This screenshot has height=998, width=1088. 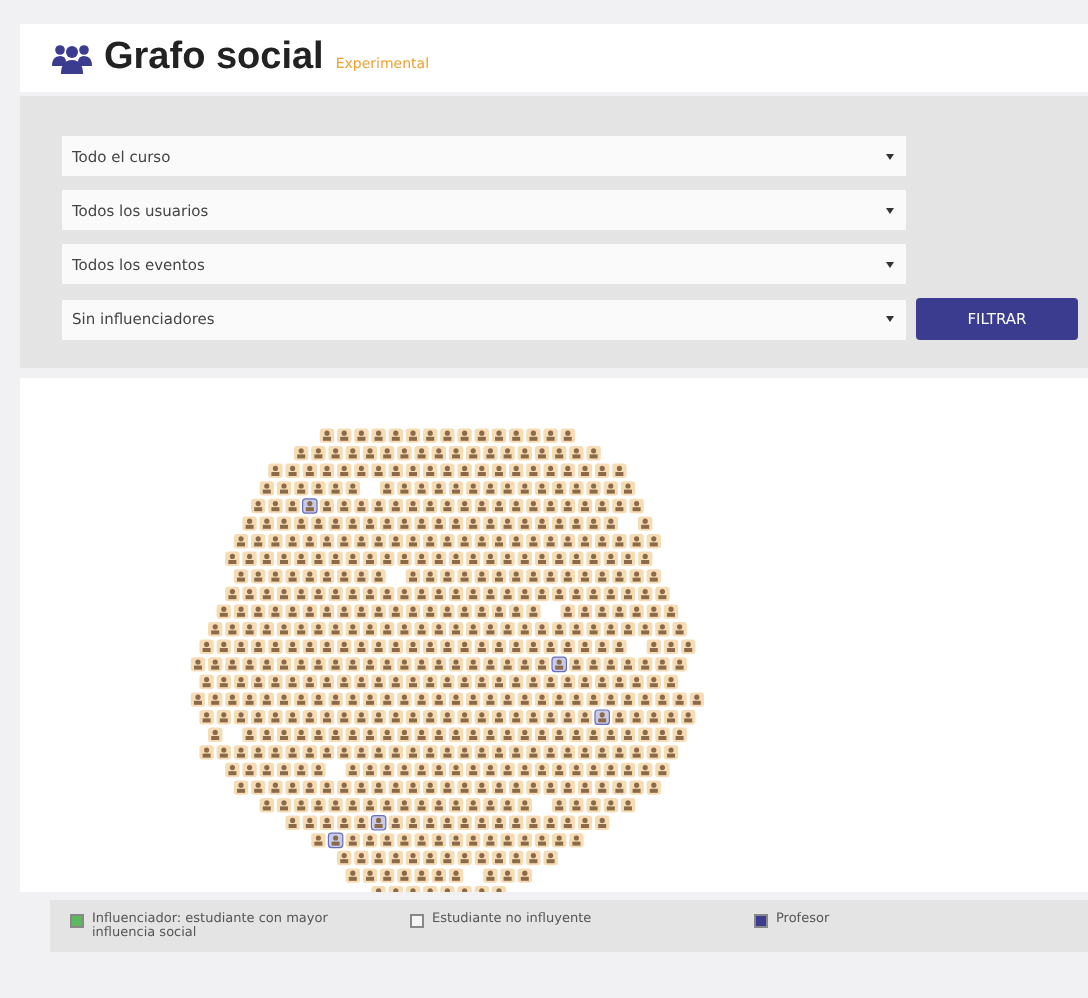 I want to click on users-icon, so click(x=72, y=58).